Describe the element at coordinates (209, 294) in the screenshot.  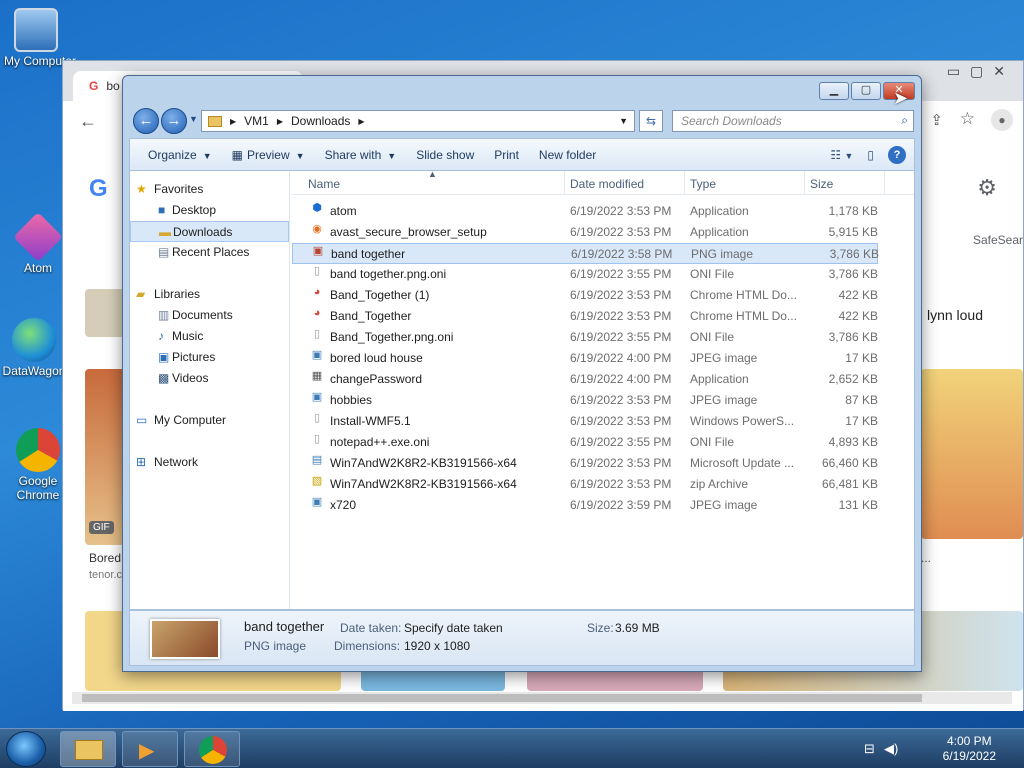
I see `nav-libraries: ▰ Libraries` at that location.